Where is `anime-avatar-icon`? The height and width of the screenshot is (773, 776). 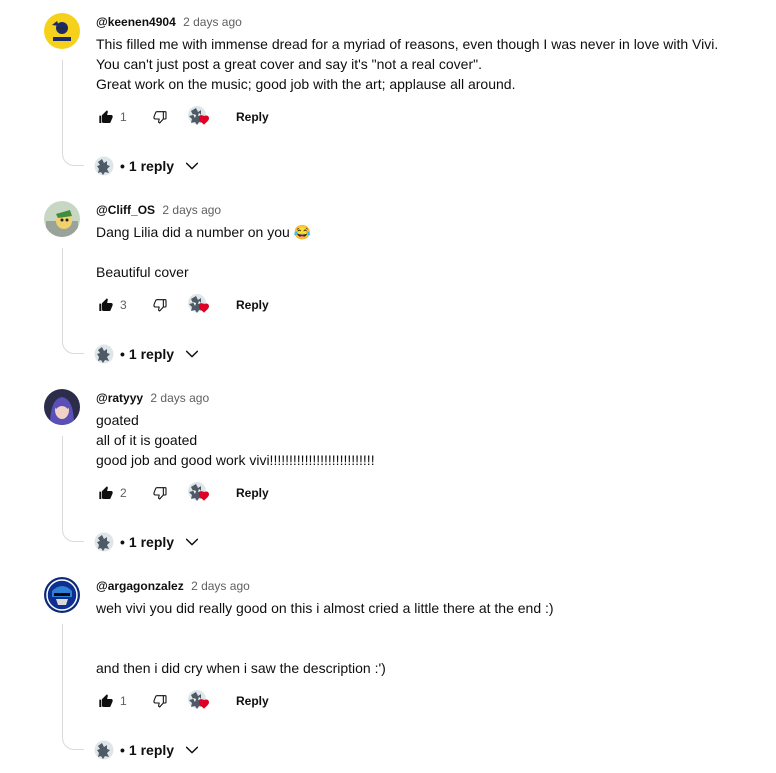 anime-avatar-icon is located at coordinates (62, 407).